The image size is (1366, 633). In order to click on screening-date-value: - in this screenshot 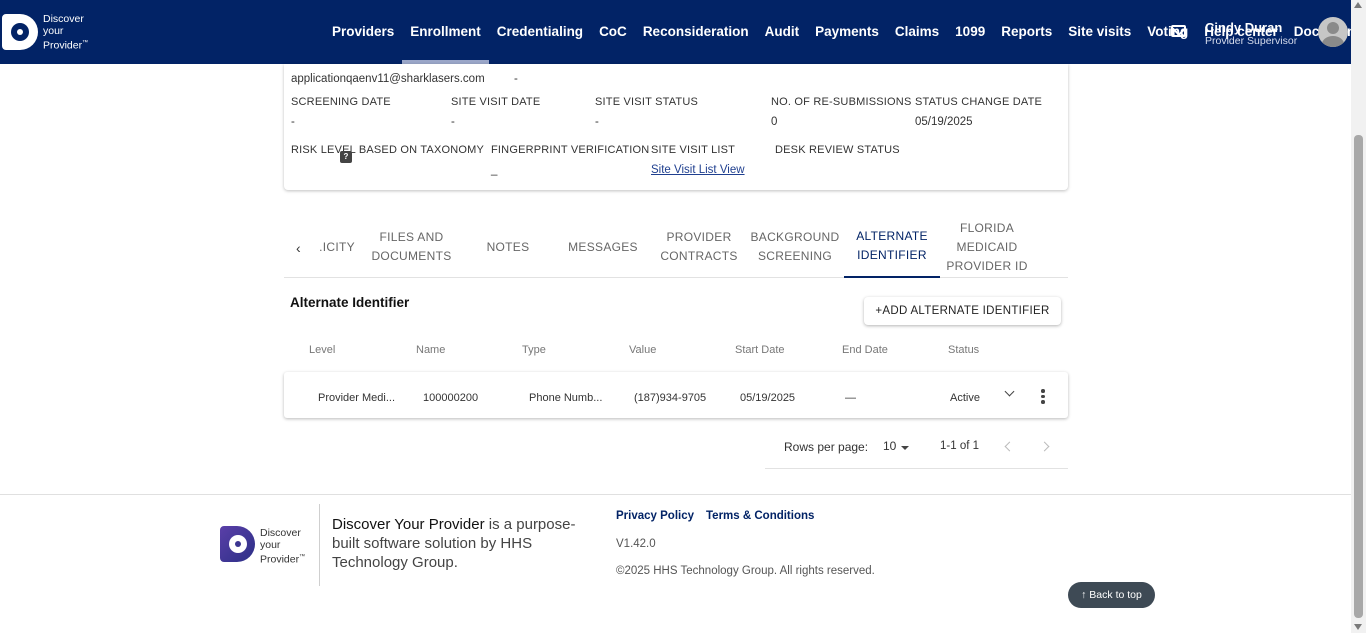, I will do `click(293, 122)`.